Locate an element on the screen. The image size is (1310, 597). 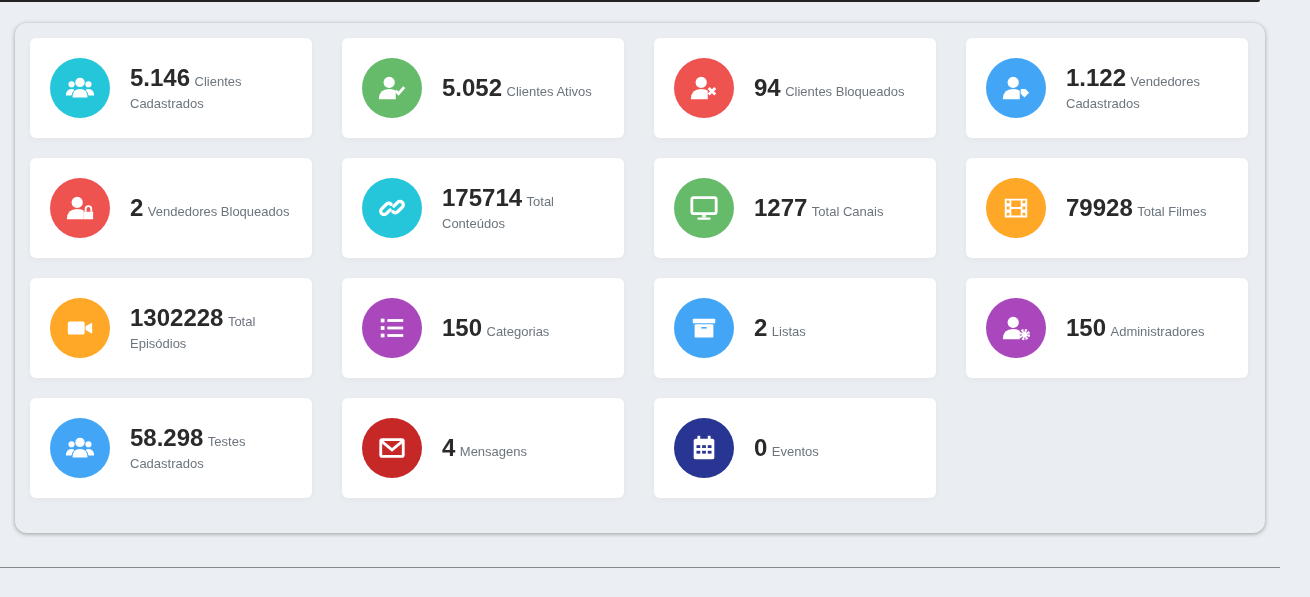
stat-text: 175714 Total Conteúdos is located at coordinates (498, 208).